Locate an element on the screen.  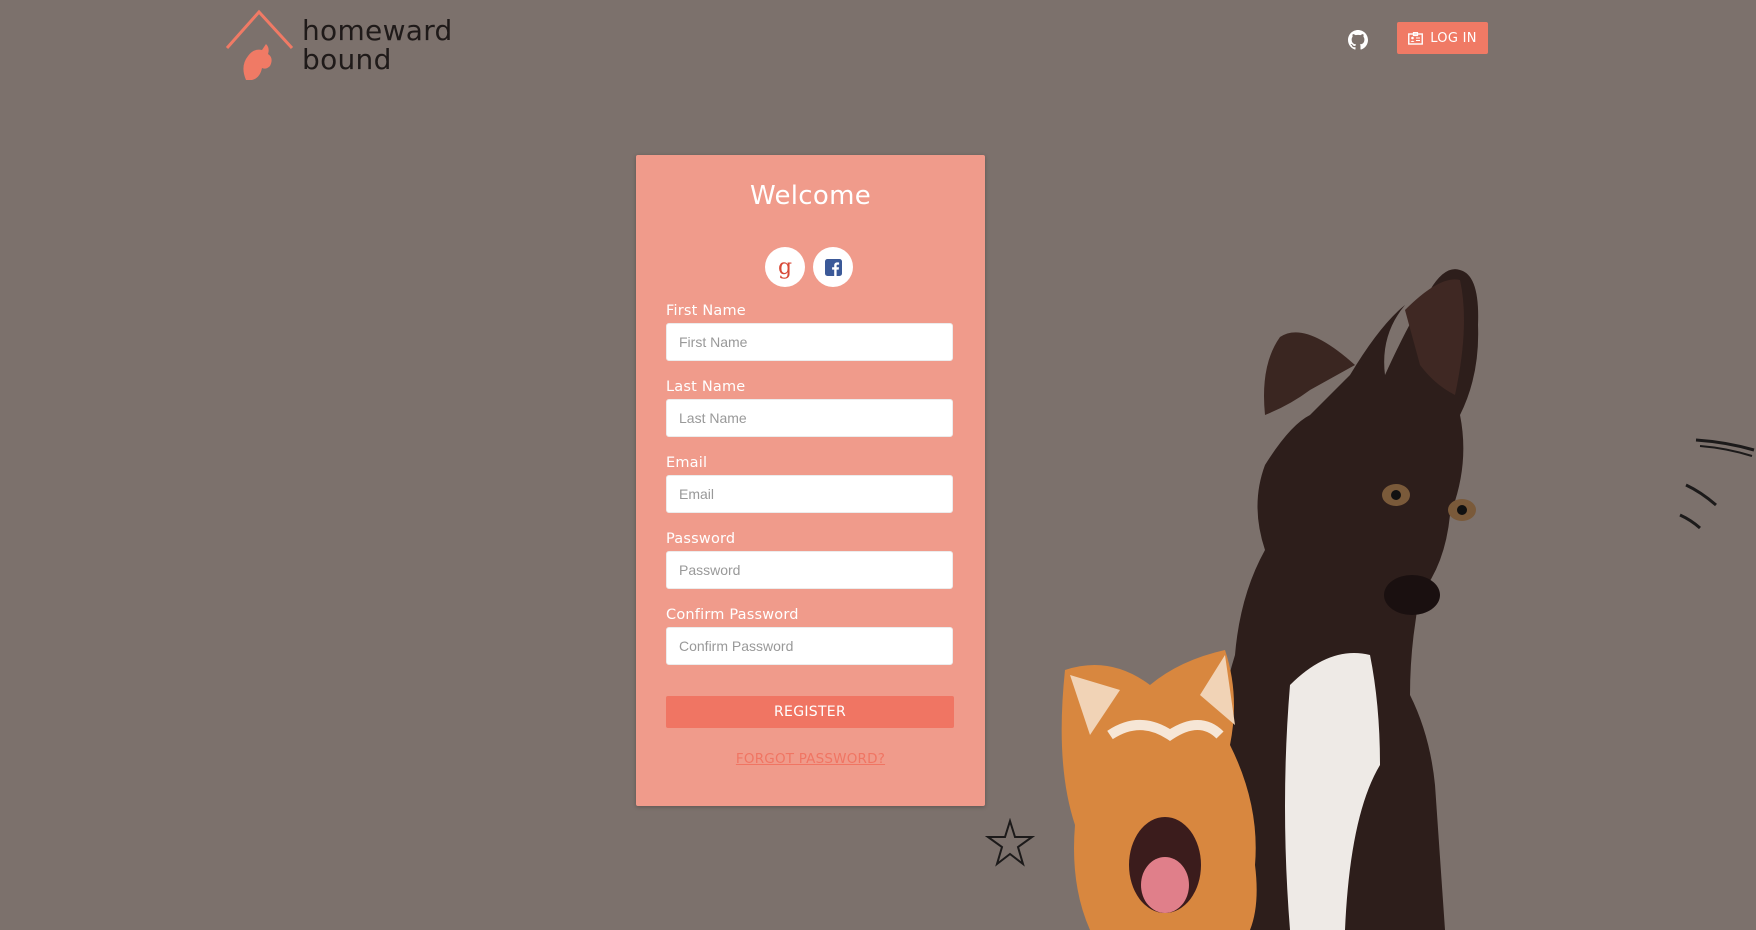
star-doodle-icon is located at coordinates (1010, 842).